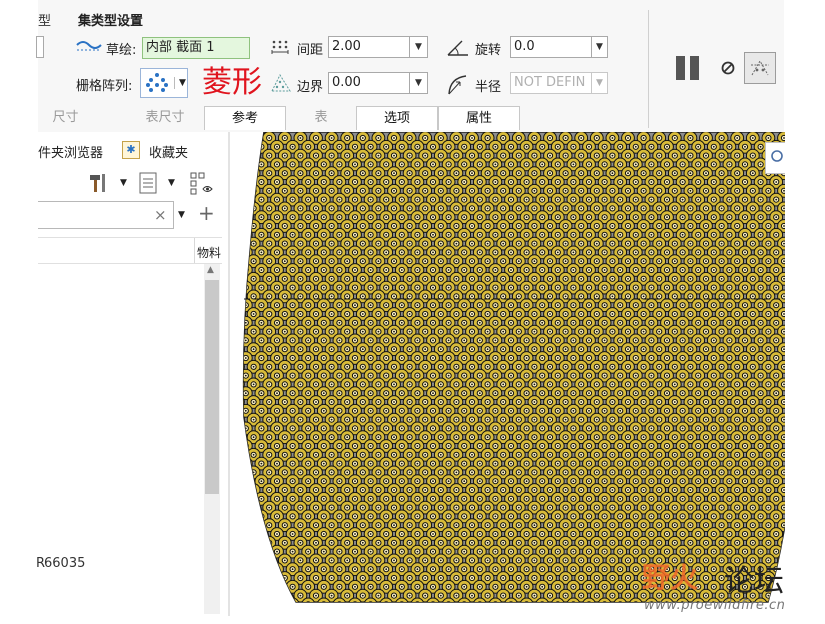 This screenshot has height=624, width=825. I want to click on zoom-button, so click(775, 158).